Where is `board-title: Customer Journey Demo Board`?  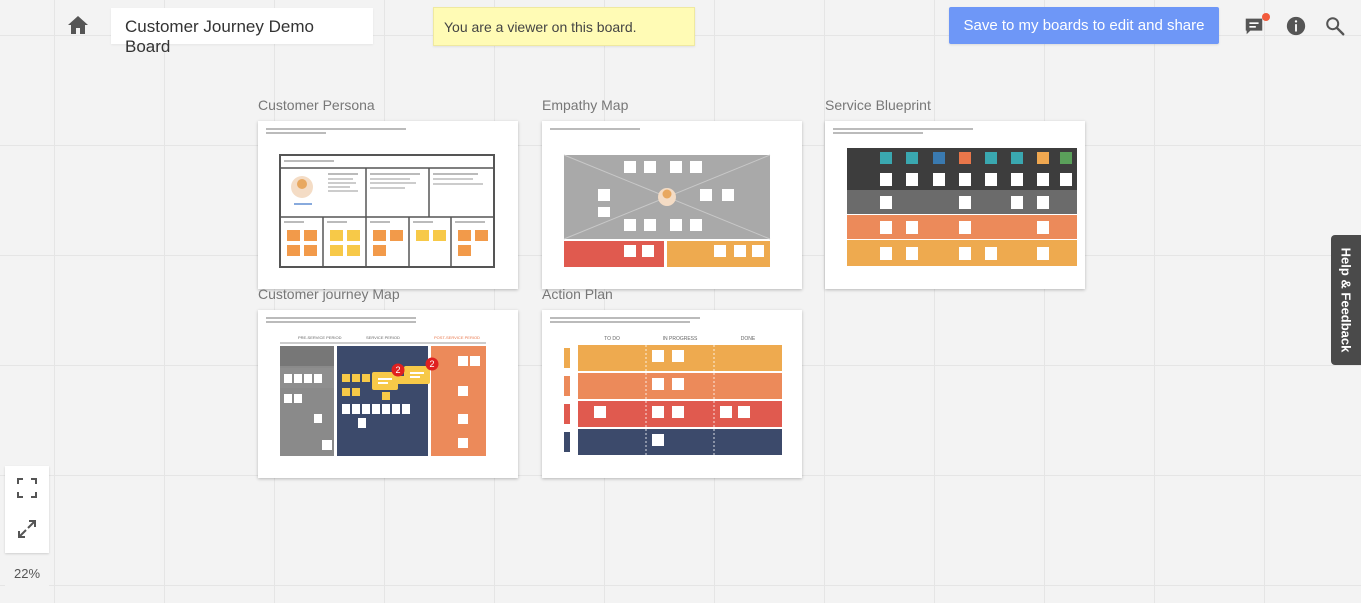
board-title: Customer Journey Demo Board is located at coordinates (242, 32).